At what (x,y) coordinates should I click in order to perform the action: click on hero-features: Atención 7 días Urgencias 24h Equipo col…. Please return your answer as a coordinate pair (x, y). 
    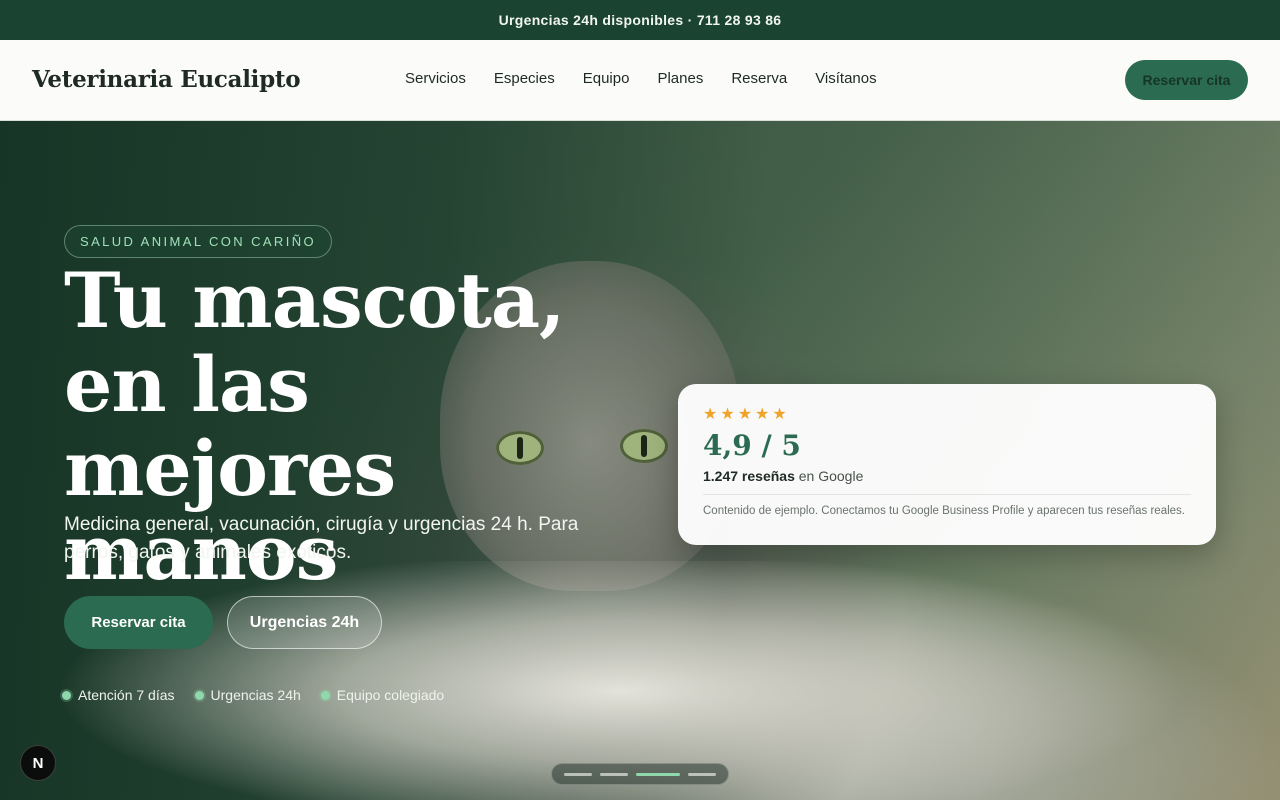
    Looking at the image, I should click on (253, 695).